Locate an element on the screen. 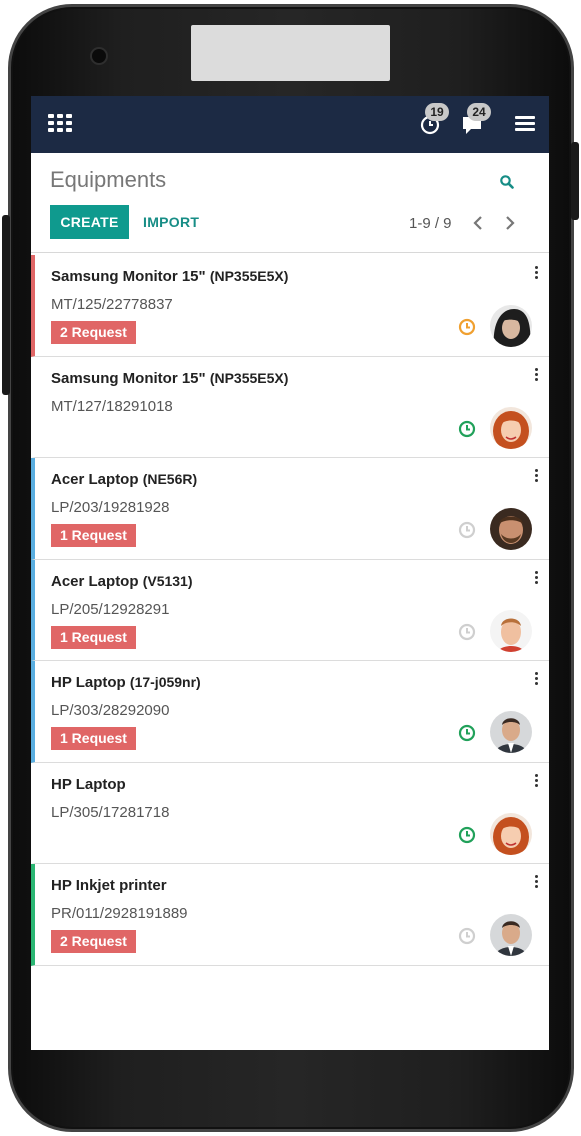 The width and height of the screenshot is (581, 1136). speaker-grille is located at coordinates (290, 53).